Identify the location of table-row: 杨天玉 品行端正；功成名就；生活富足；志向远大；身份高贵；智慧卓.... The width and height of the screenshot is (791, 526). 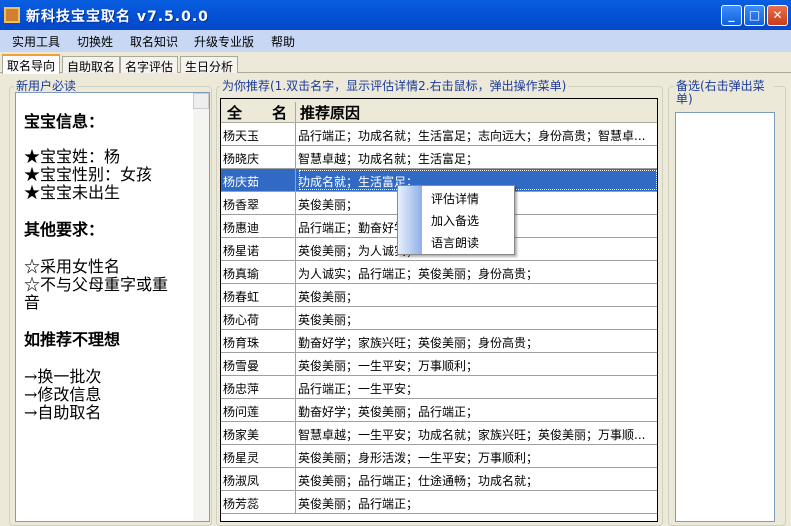
(439, 134).